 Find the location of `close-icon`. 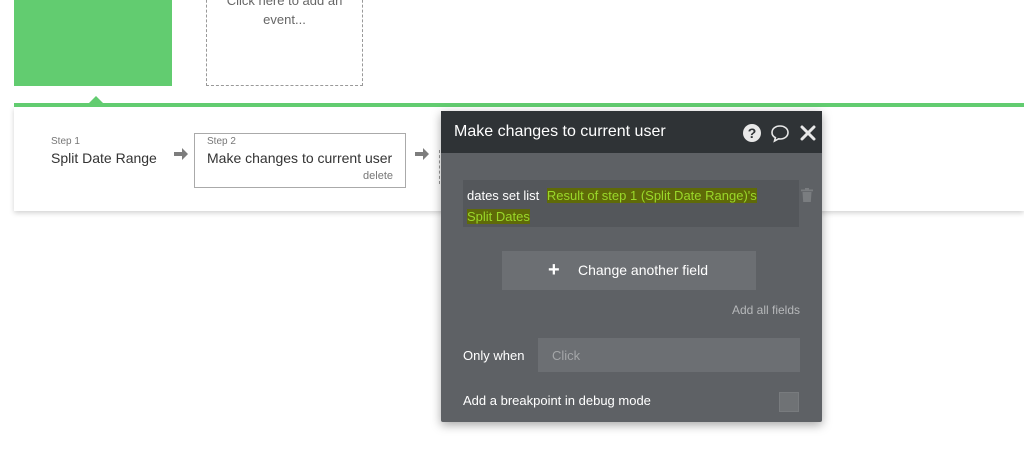

close-icon is located at coordinates (808, 133).